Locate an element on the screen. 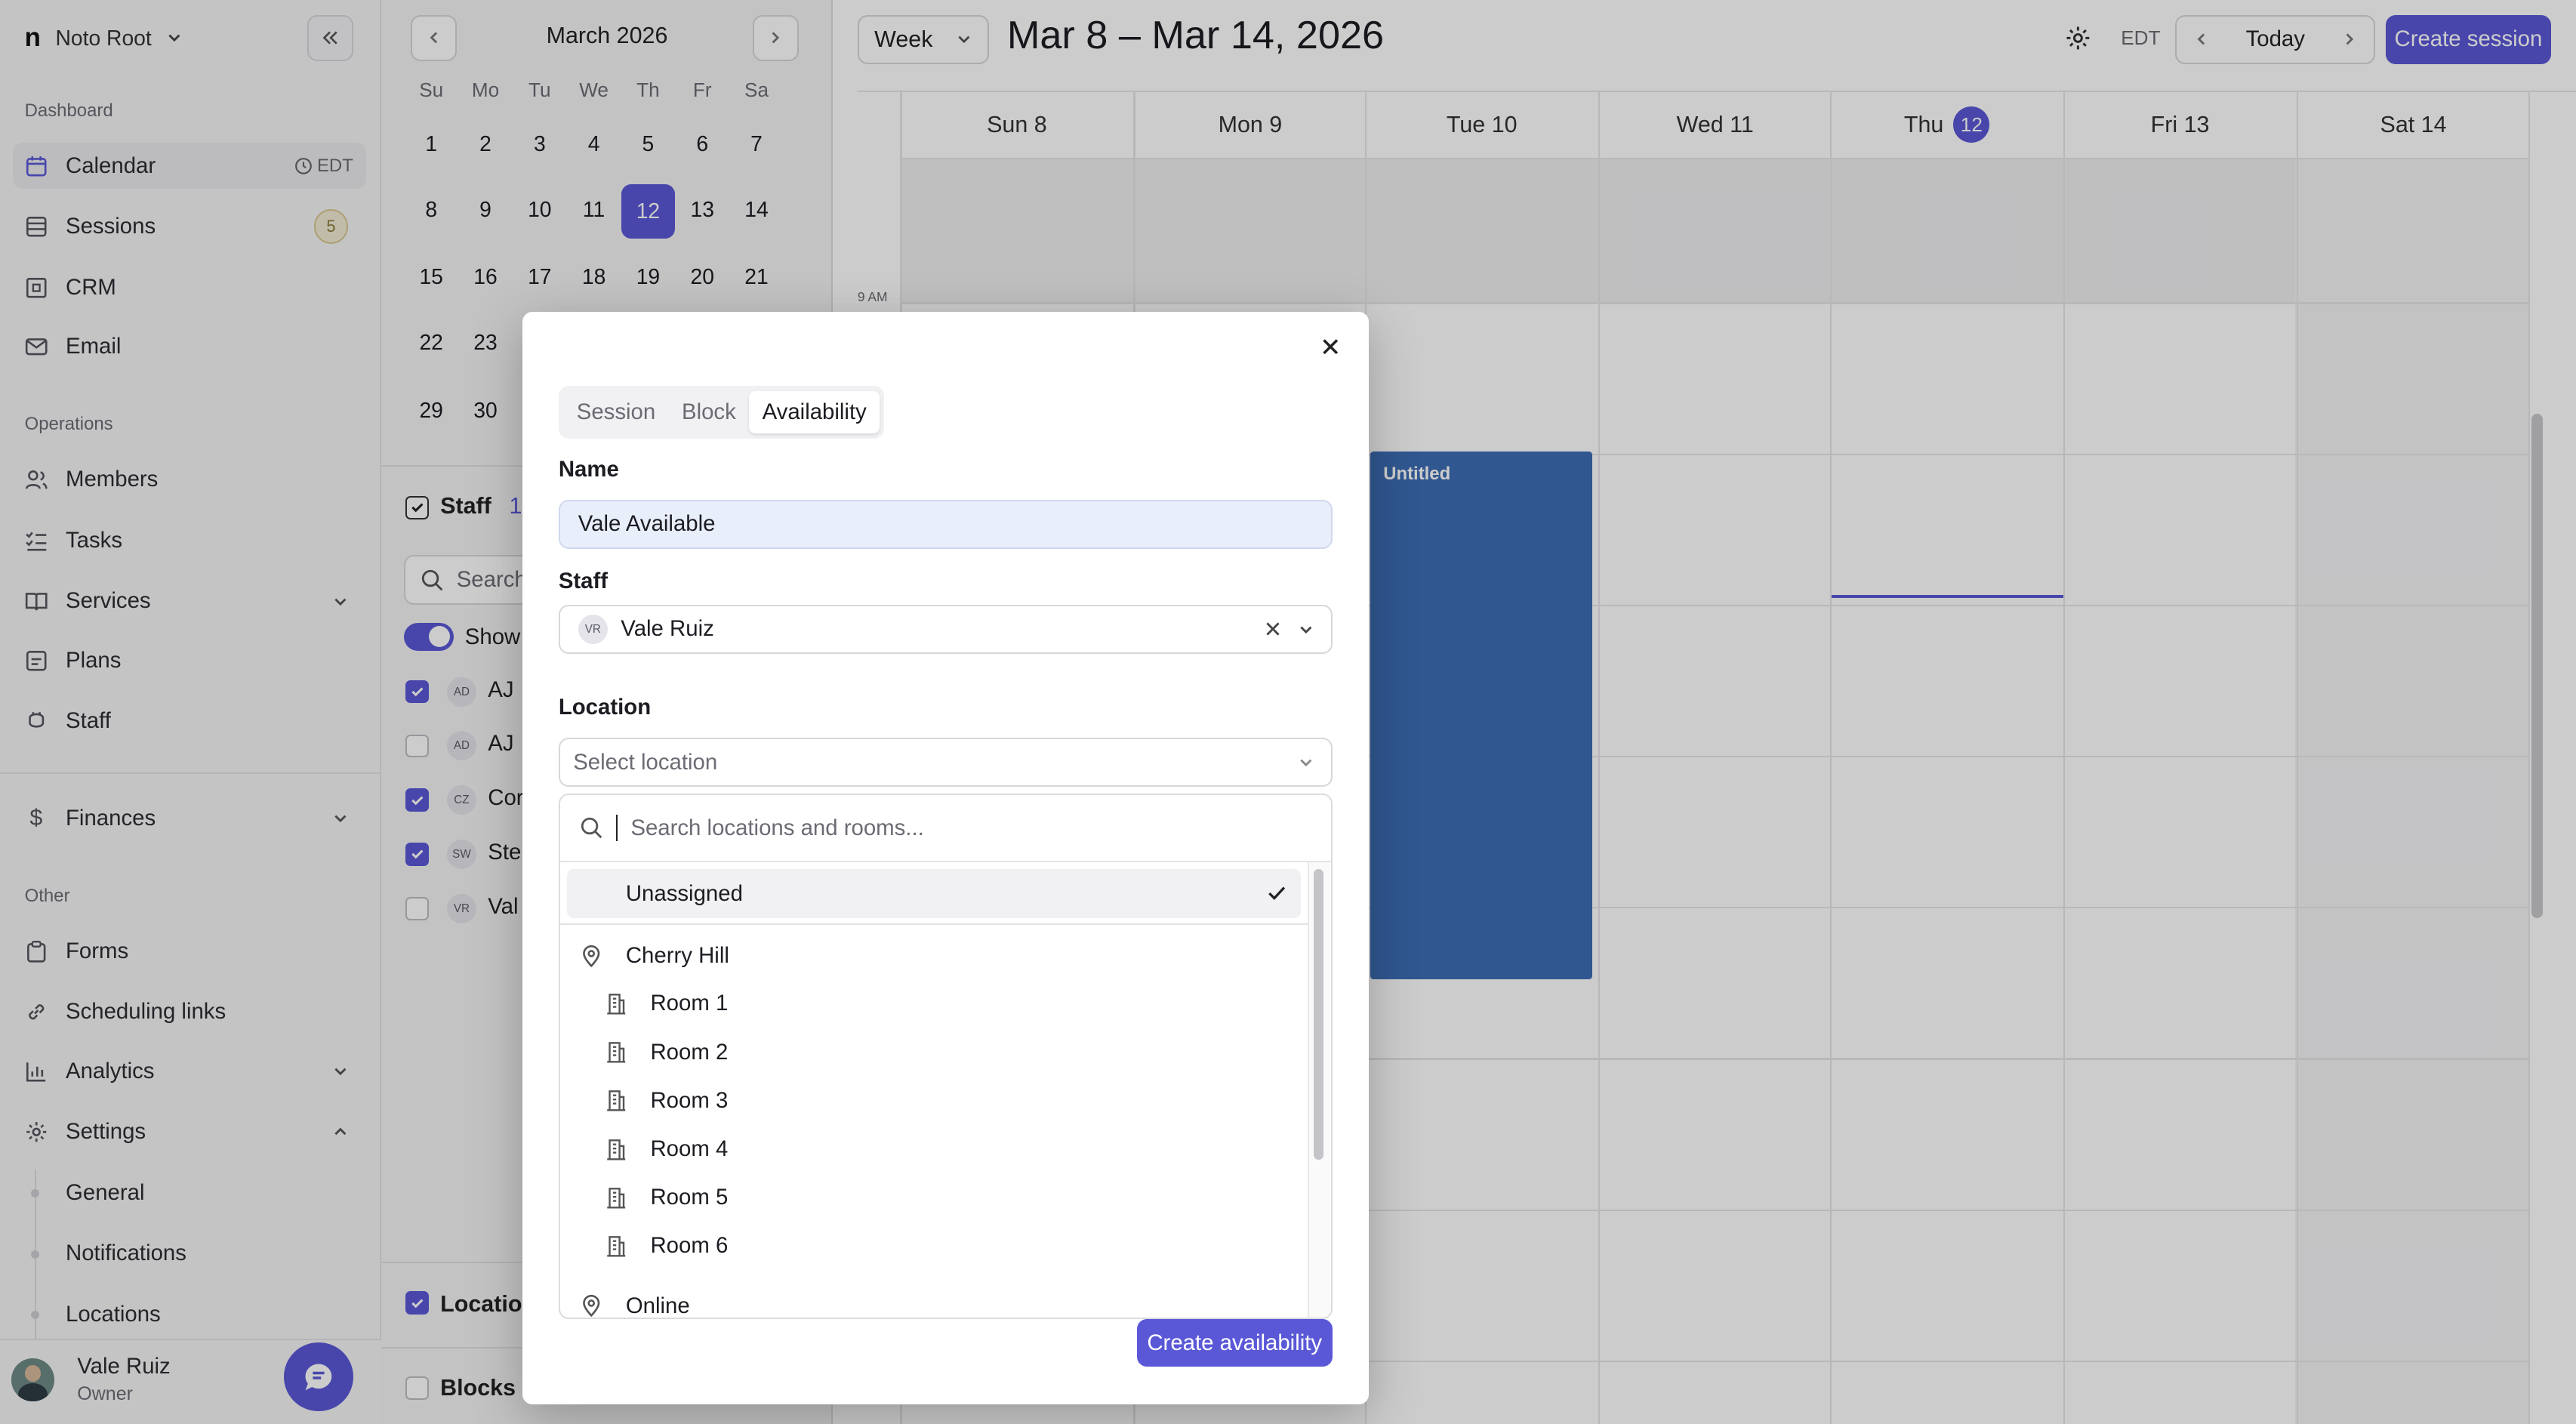 Image resolution: width=2576 pixels, height=1424 pixels. option-label: Room 3 is located at coordinates (689, 1100).